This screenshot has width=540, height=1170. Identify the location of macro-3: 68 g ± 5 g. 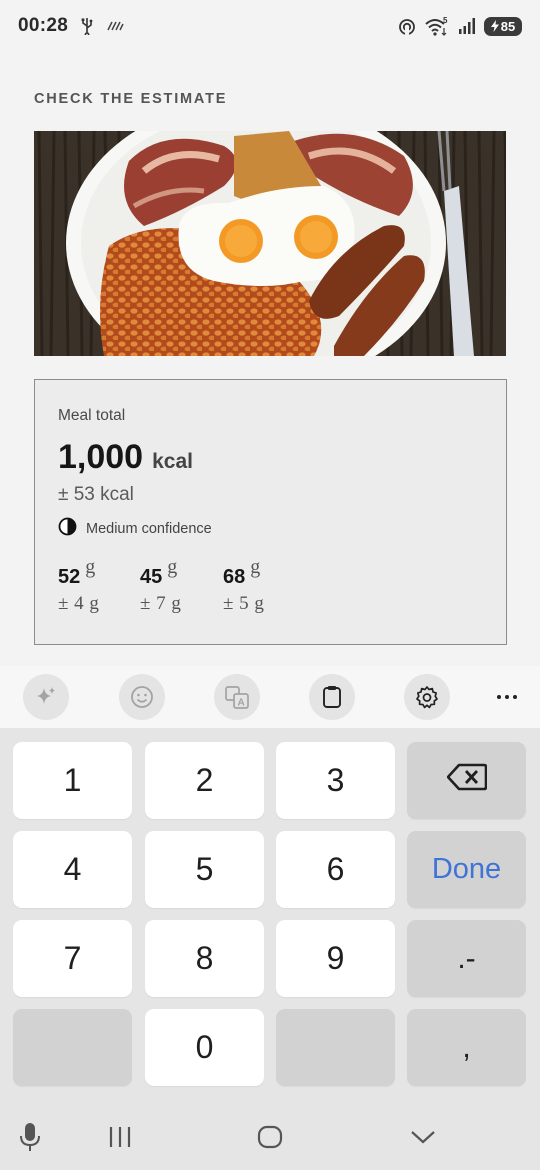
(244, 585).